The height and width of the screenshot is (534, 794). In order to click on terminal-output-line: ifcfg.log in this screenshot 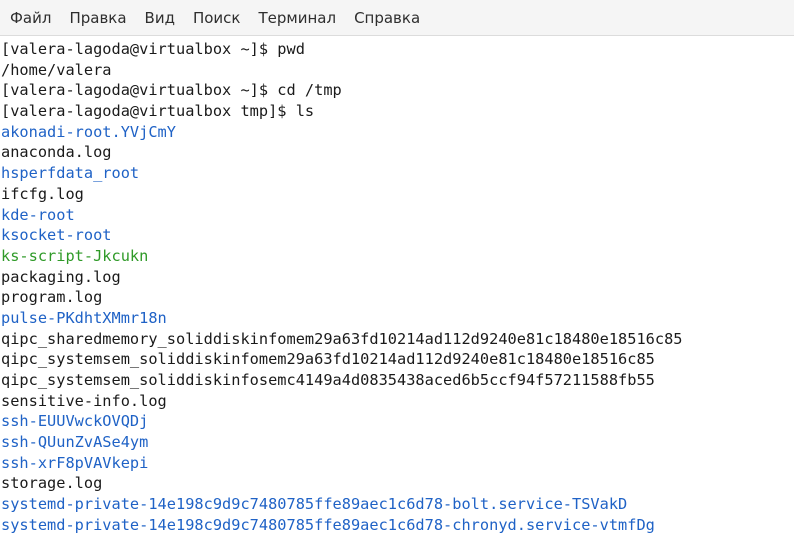, I will do `click(42, 193)`.